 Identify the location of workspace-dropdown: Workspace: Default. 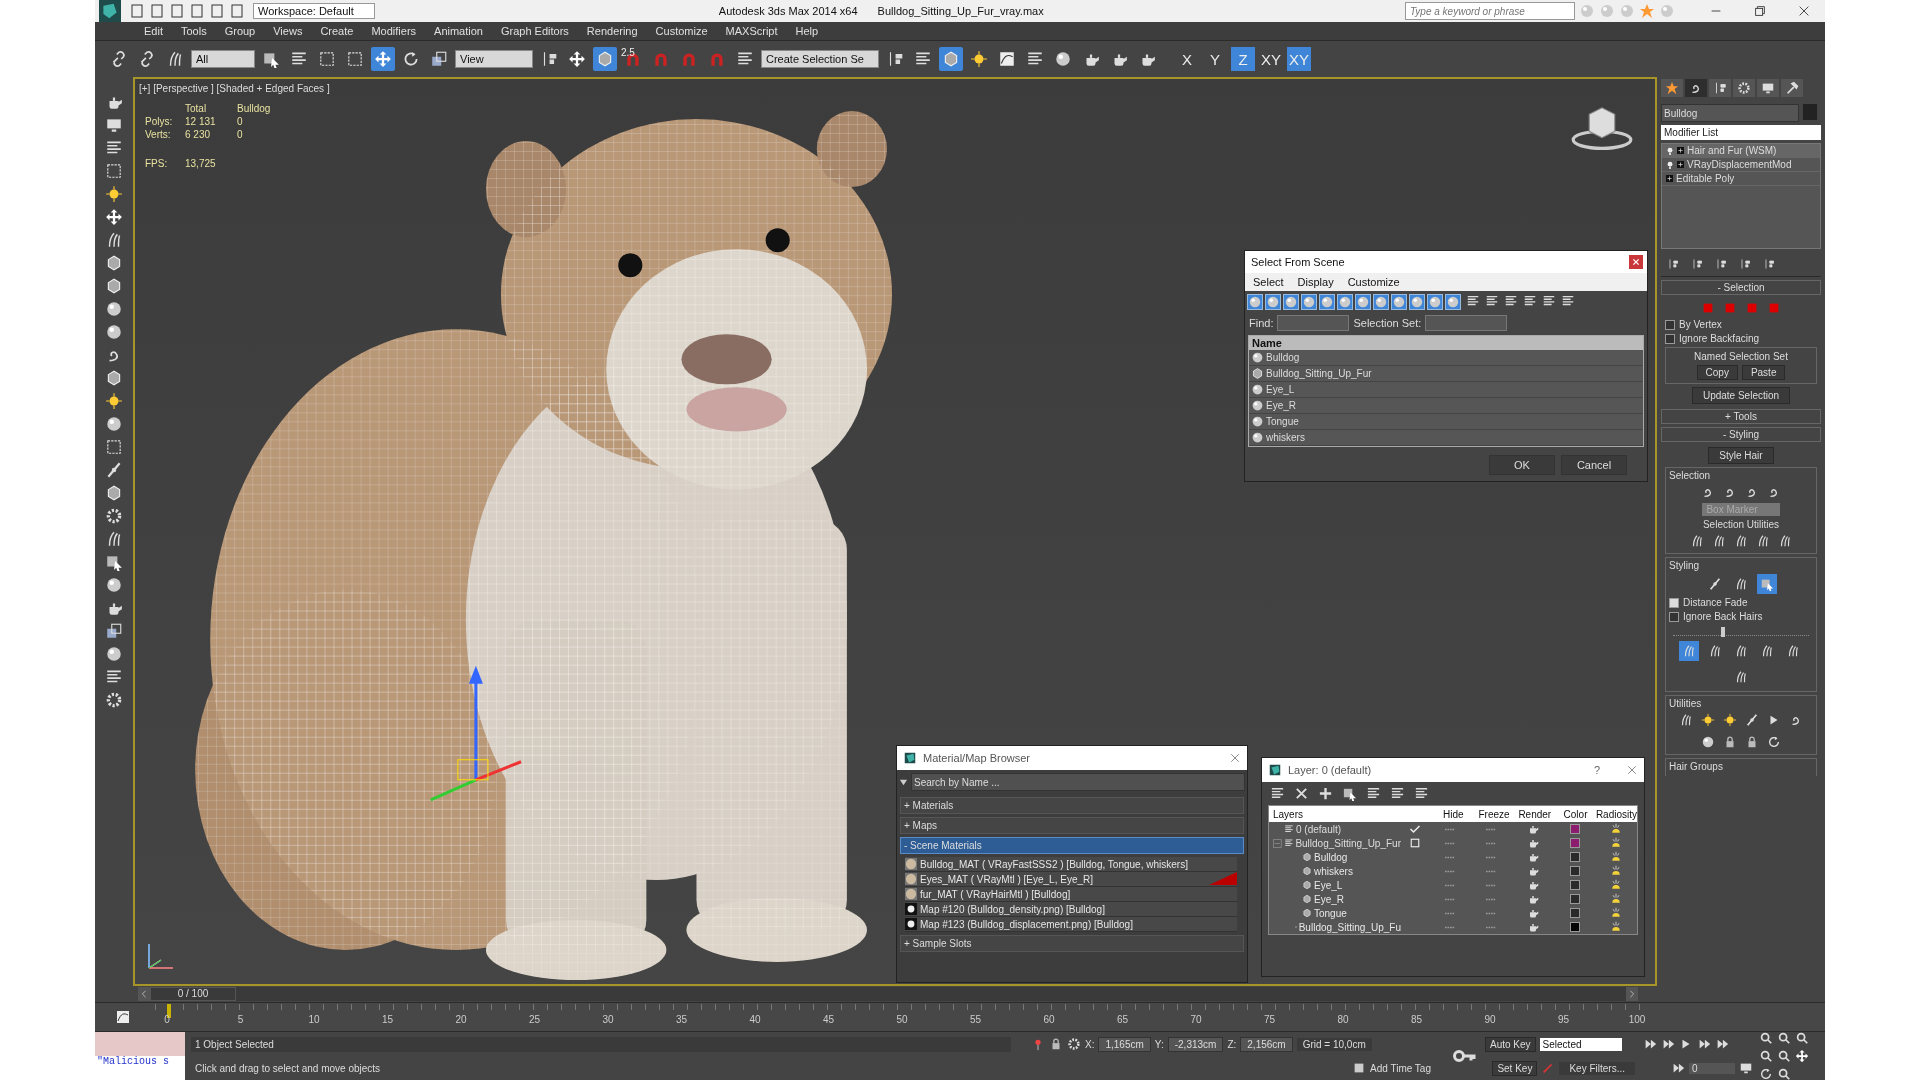
(314, 11).